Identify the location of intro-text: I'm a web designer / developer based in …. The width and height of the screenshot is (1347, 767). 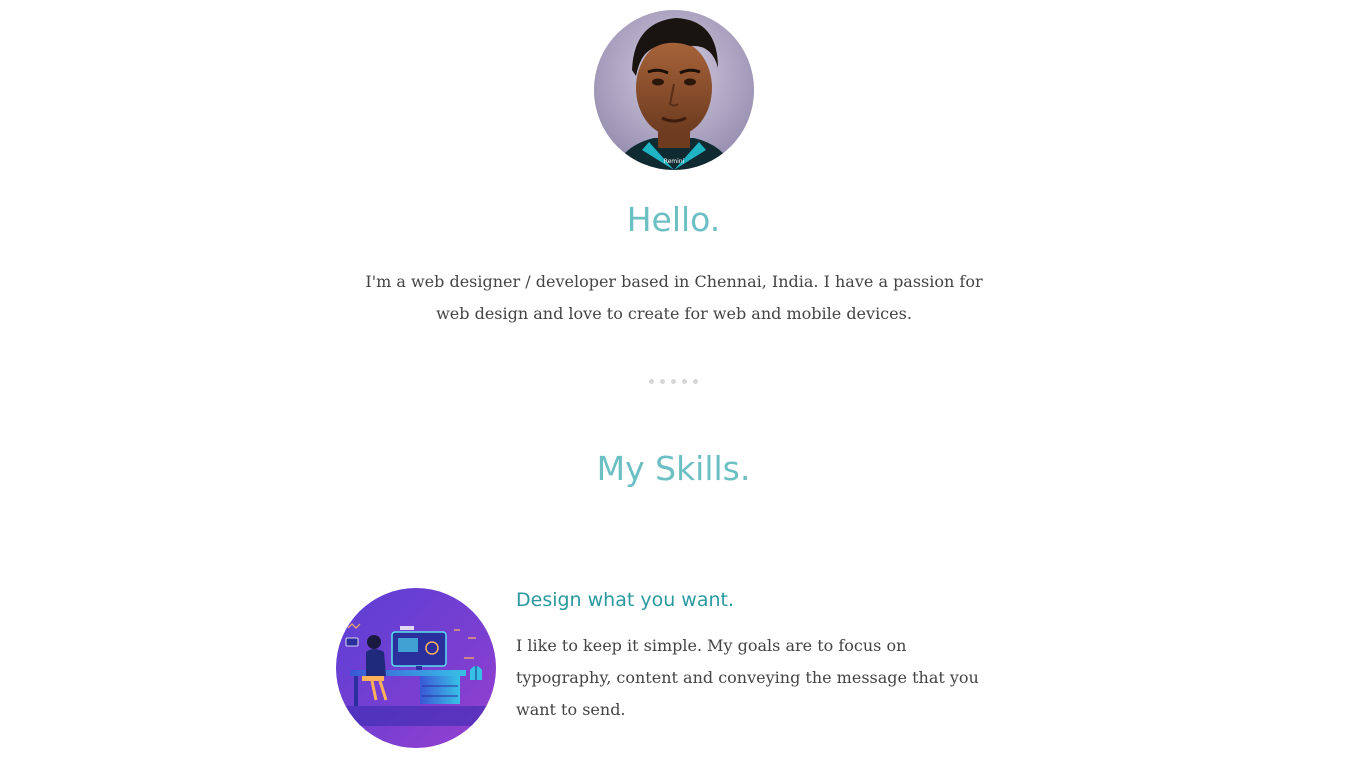
(674, 297).